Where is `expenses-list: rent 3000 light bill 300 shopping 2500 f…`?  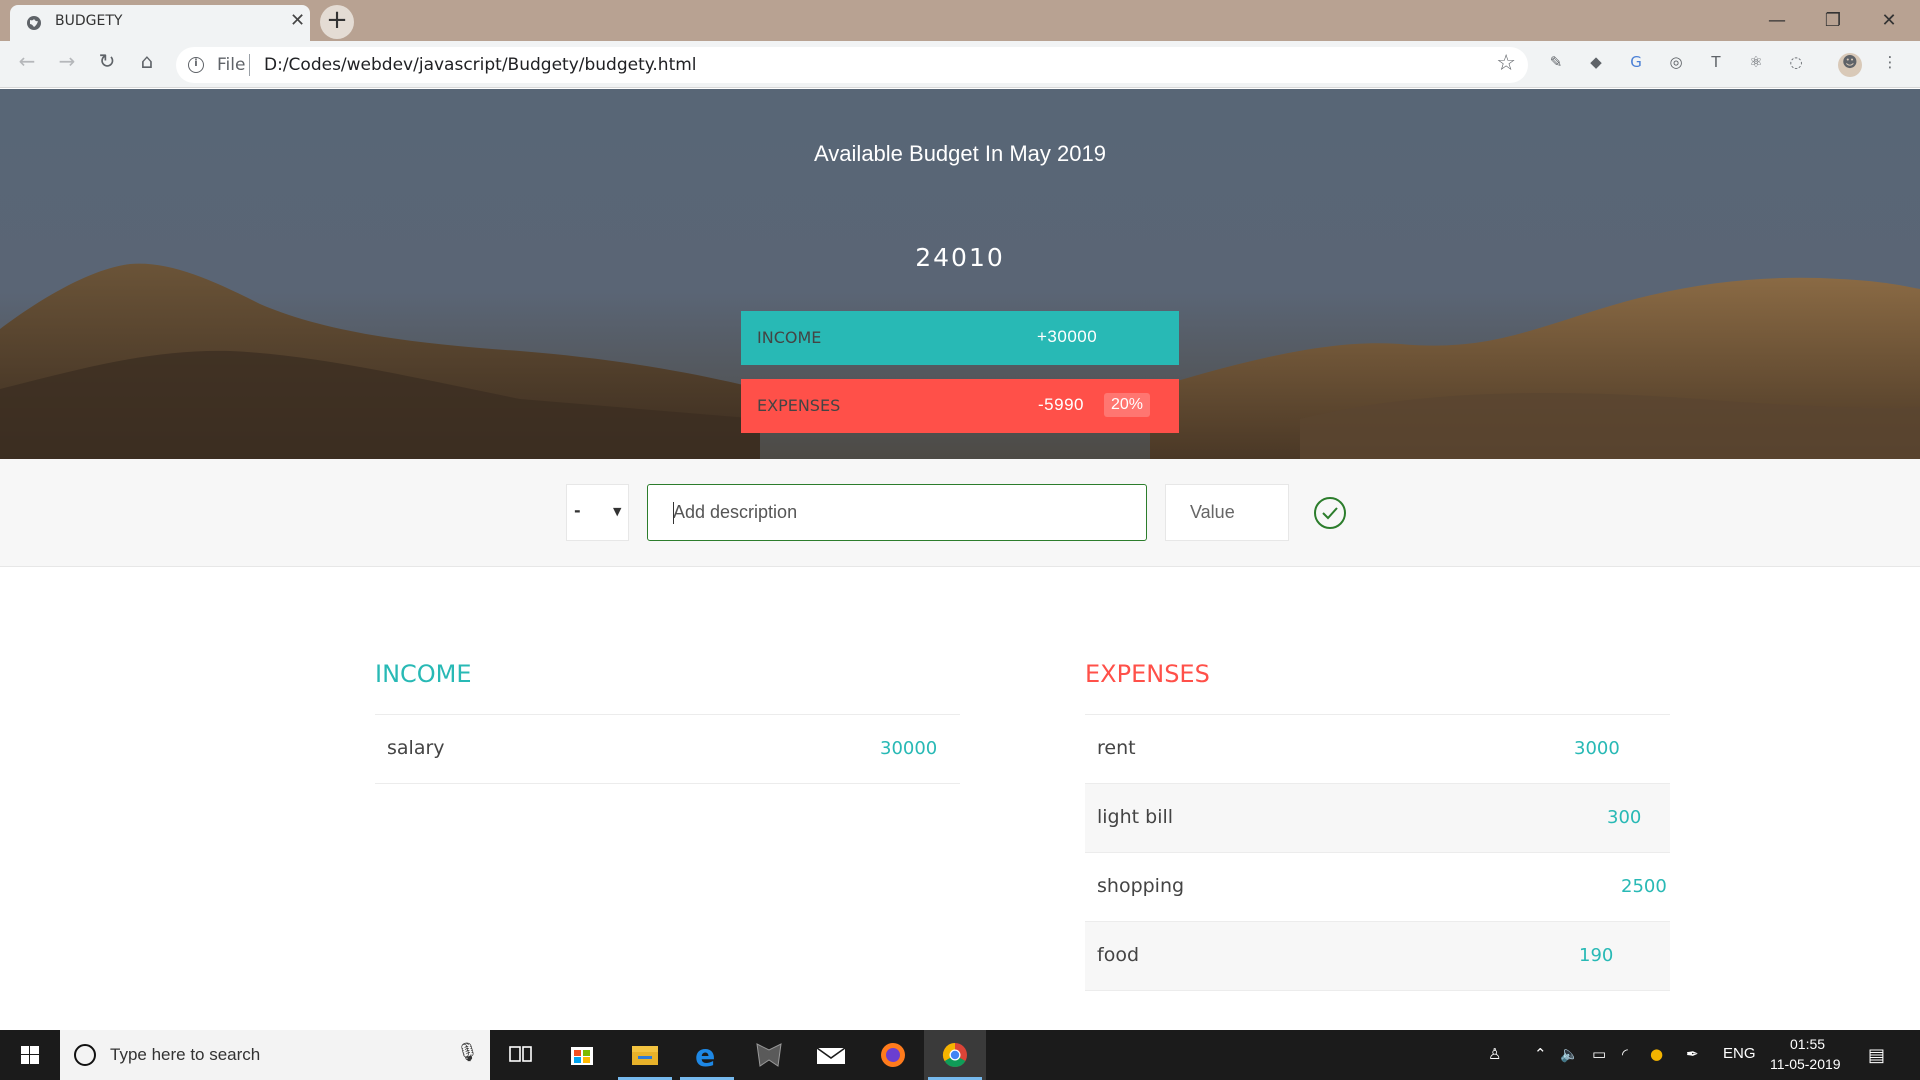 expenses-list: rent 3000 light bill 300 shopping 2500 f… is located at coordinates (1377, 852).